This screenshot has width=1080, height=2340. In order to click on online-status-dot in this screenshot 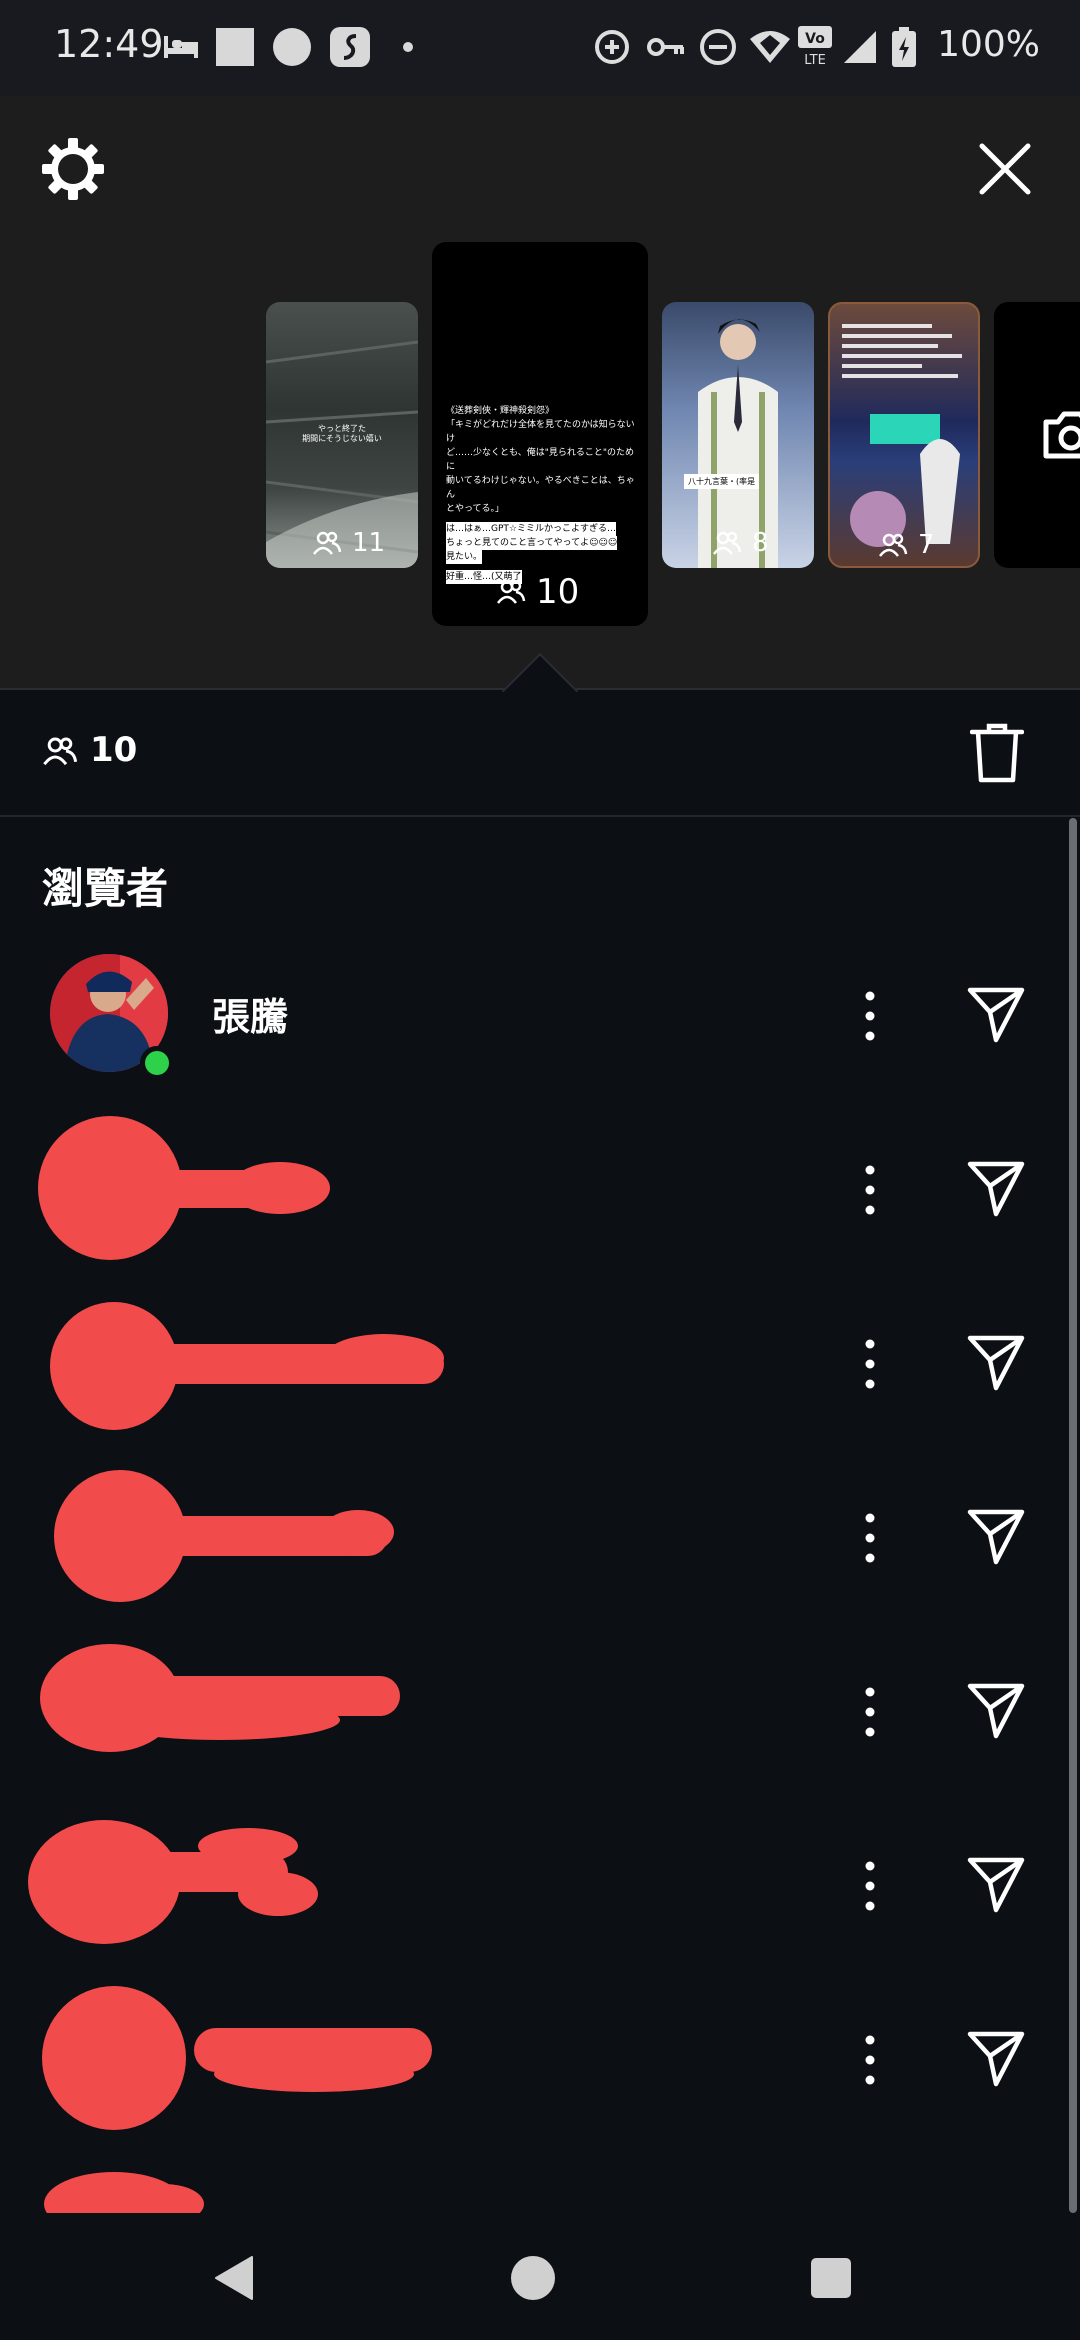, I will do `click(157, 1063)`.